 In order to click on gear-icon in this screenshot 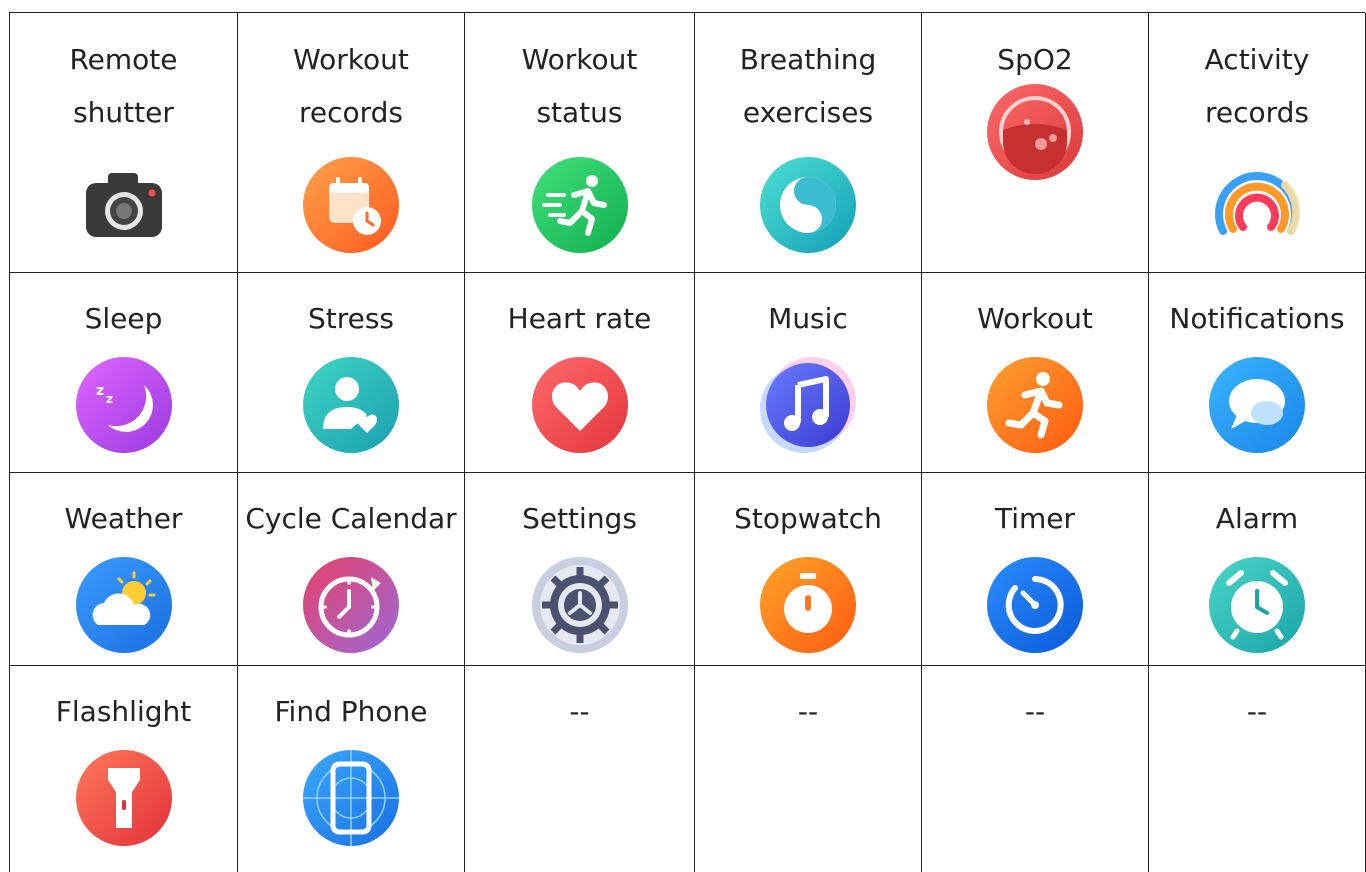, I will do `click(580, 605)`.